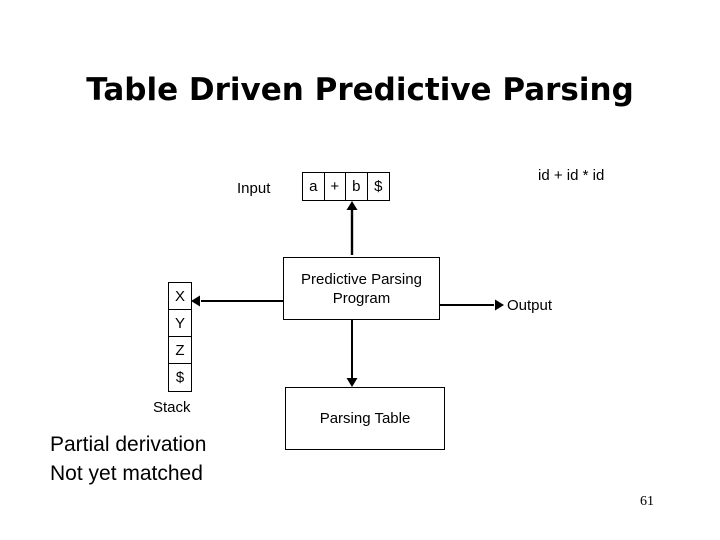 The height and width of the screenshot is (540, 720). I want to click on stack: X Y Z $, so click(180, 337).